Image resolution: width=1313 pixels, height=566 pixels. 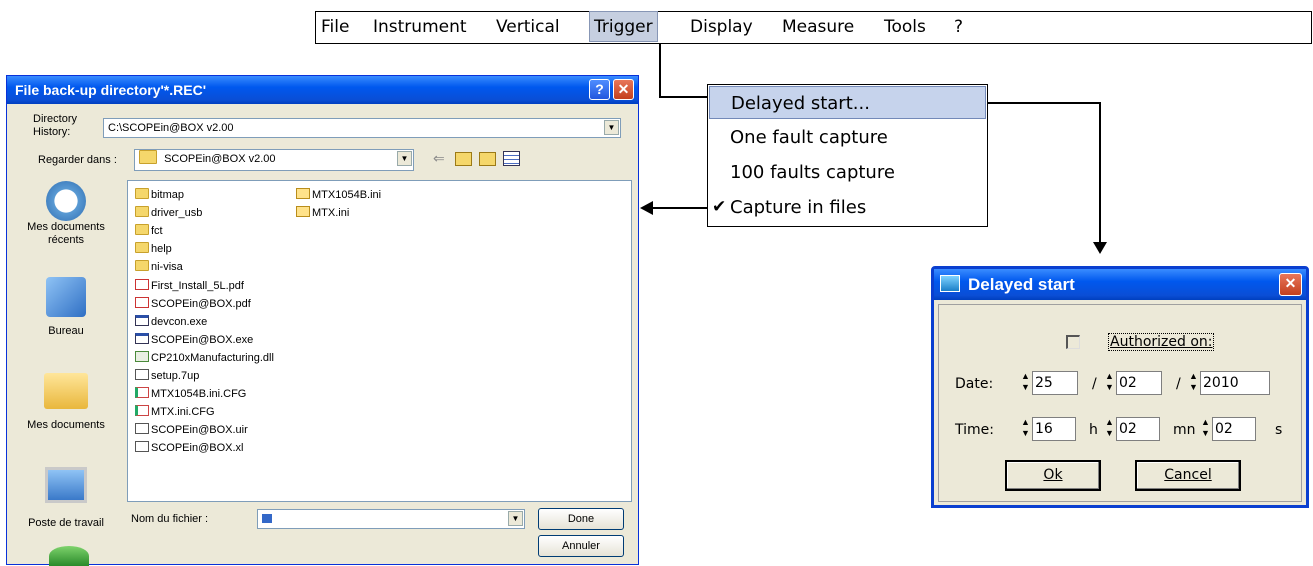 I want to click on file-list-item: SCOPEin@BOX.exe, so click(x=194, y=340).